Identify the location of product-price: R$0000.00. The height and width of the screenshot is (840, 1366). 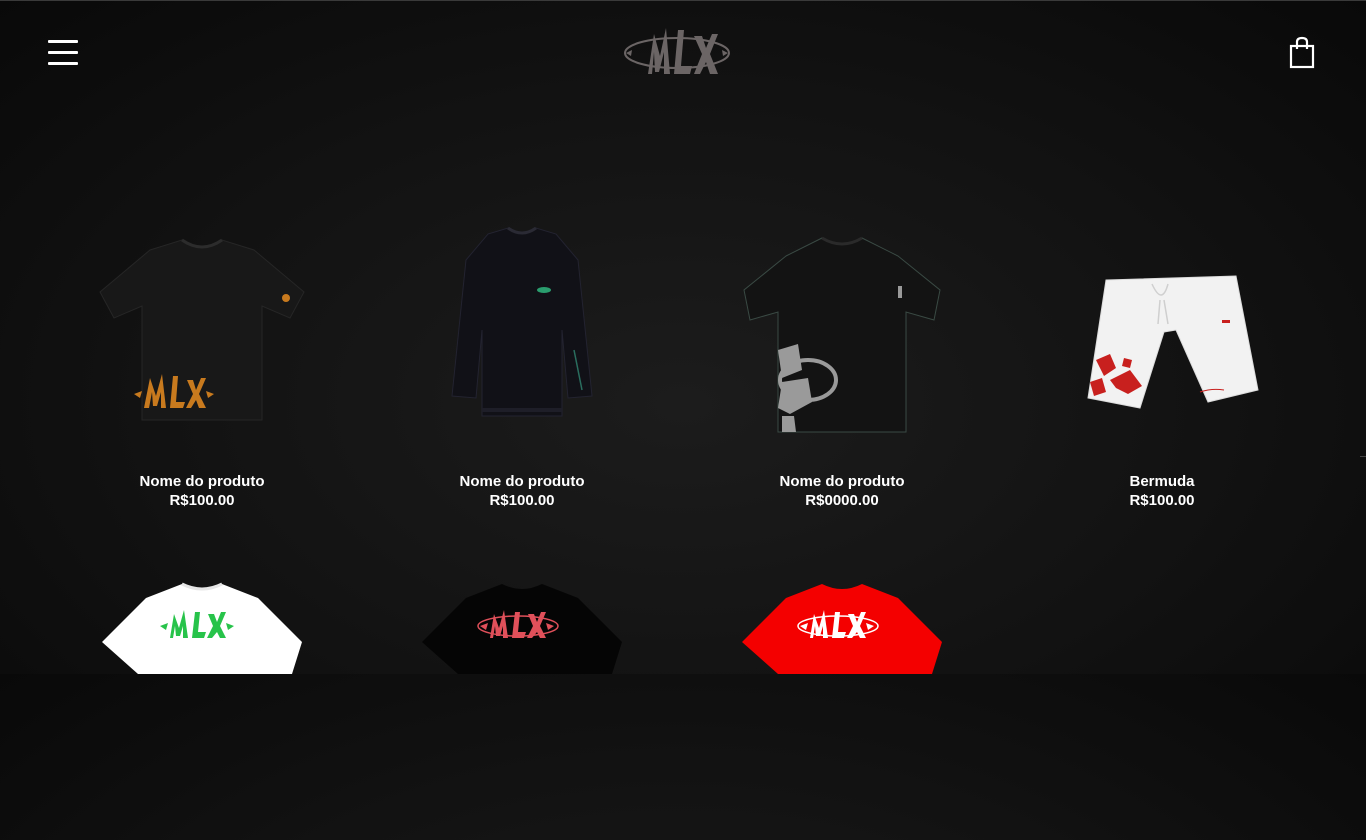
(842, 500).